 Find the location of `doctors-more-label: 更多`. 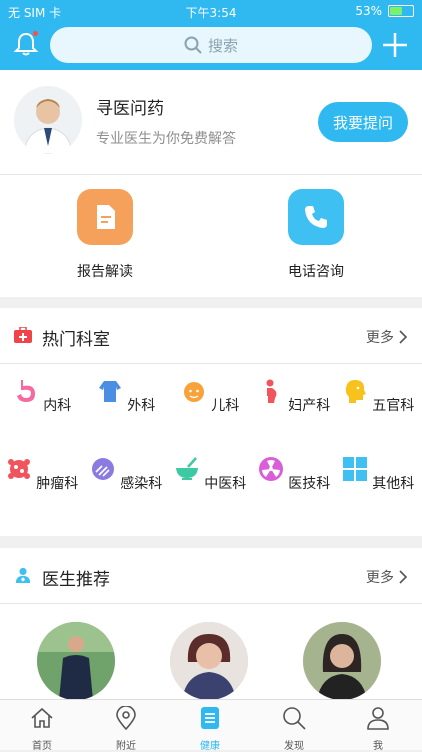

doctors-more-label: 更多 is located at coordinates (380, 578).